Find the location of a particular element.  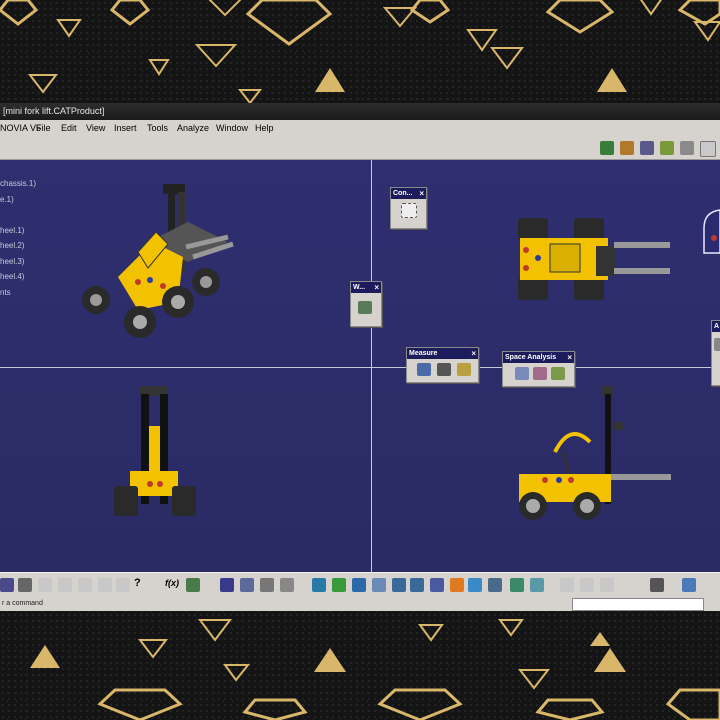

constraints-toolbar: Con... × is located at coordinates (408, 208).